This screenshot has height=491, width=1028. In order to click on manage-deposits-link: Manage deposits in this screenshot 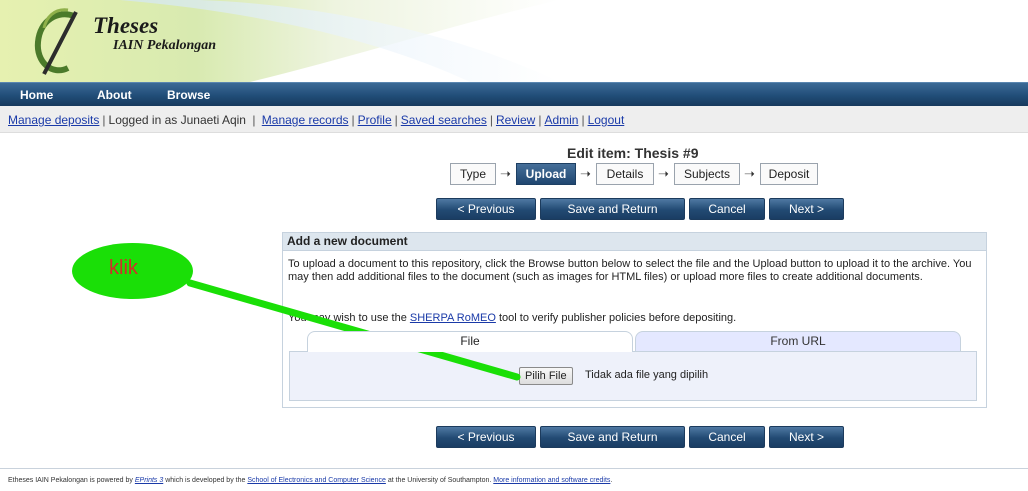, I will do `click(53, 120)`.